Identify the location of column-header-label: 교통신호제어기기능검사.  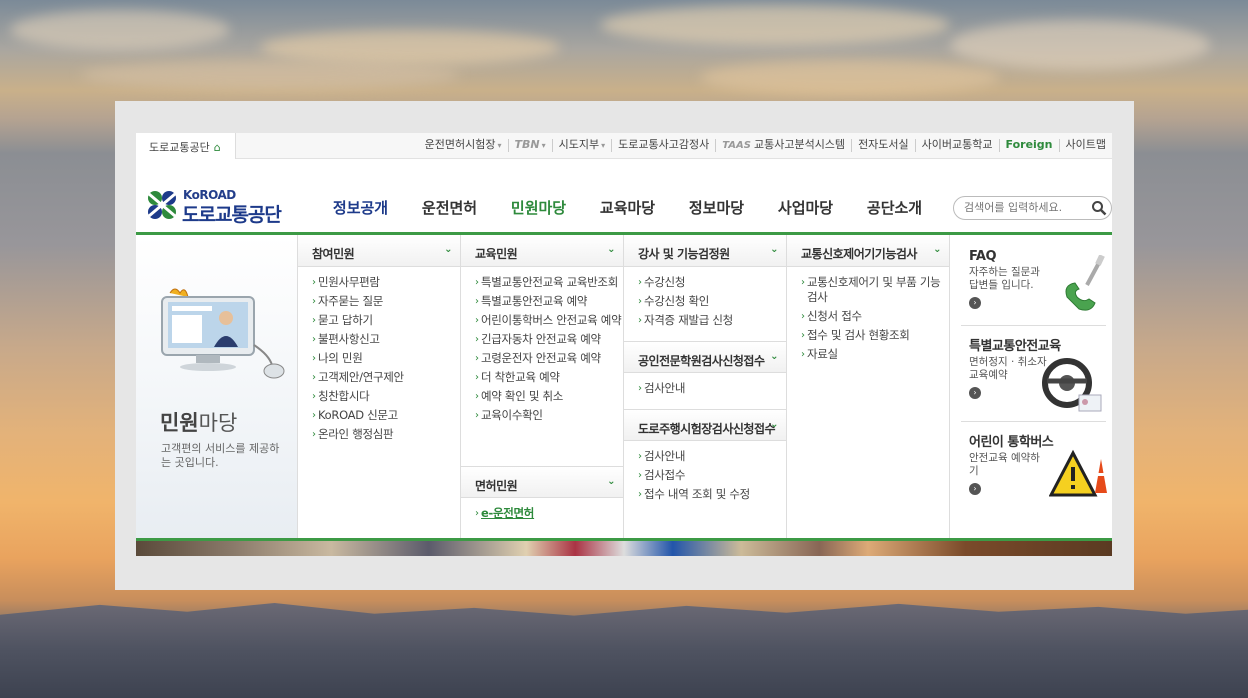
(859, 254).